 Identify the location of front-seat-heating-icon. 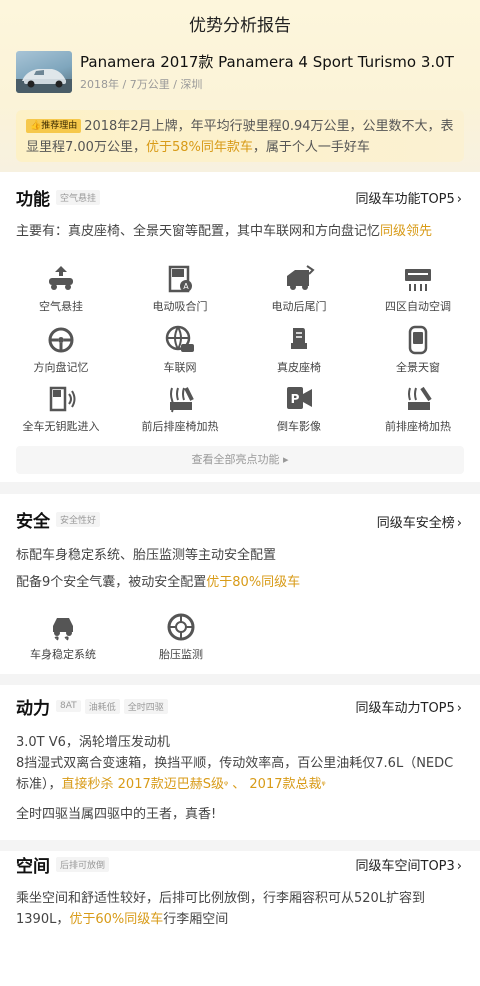
(418, 399).